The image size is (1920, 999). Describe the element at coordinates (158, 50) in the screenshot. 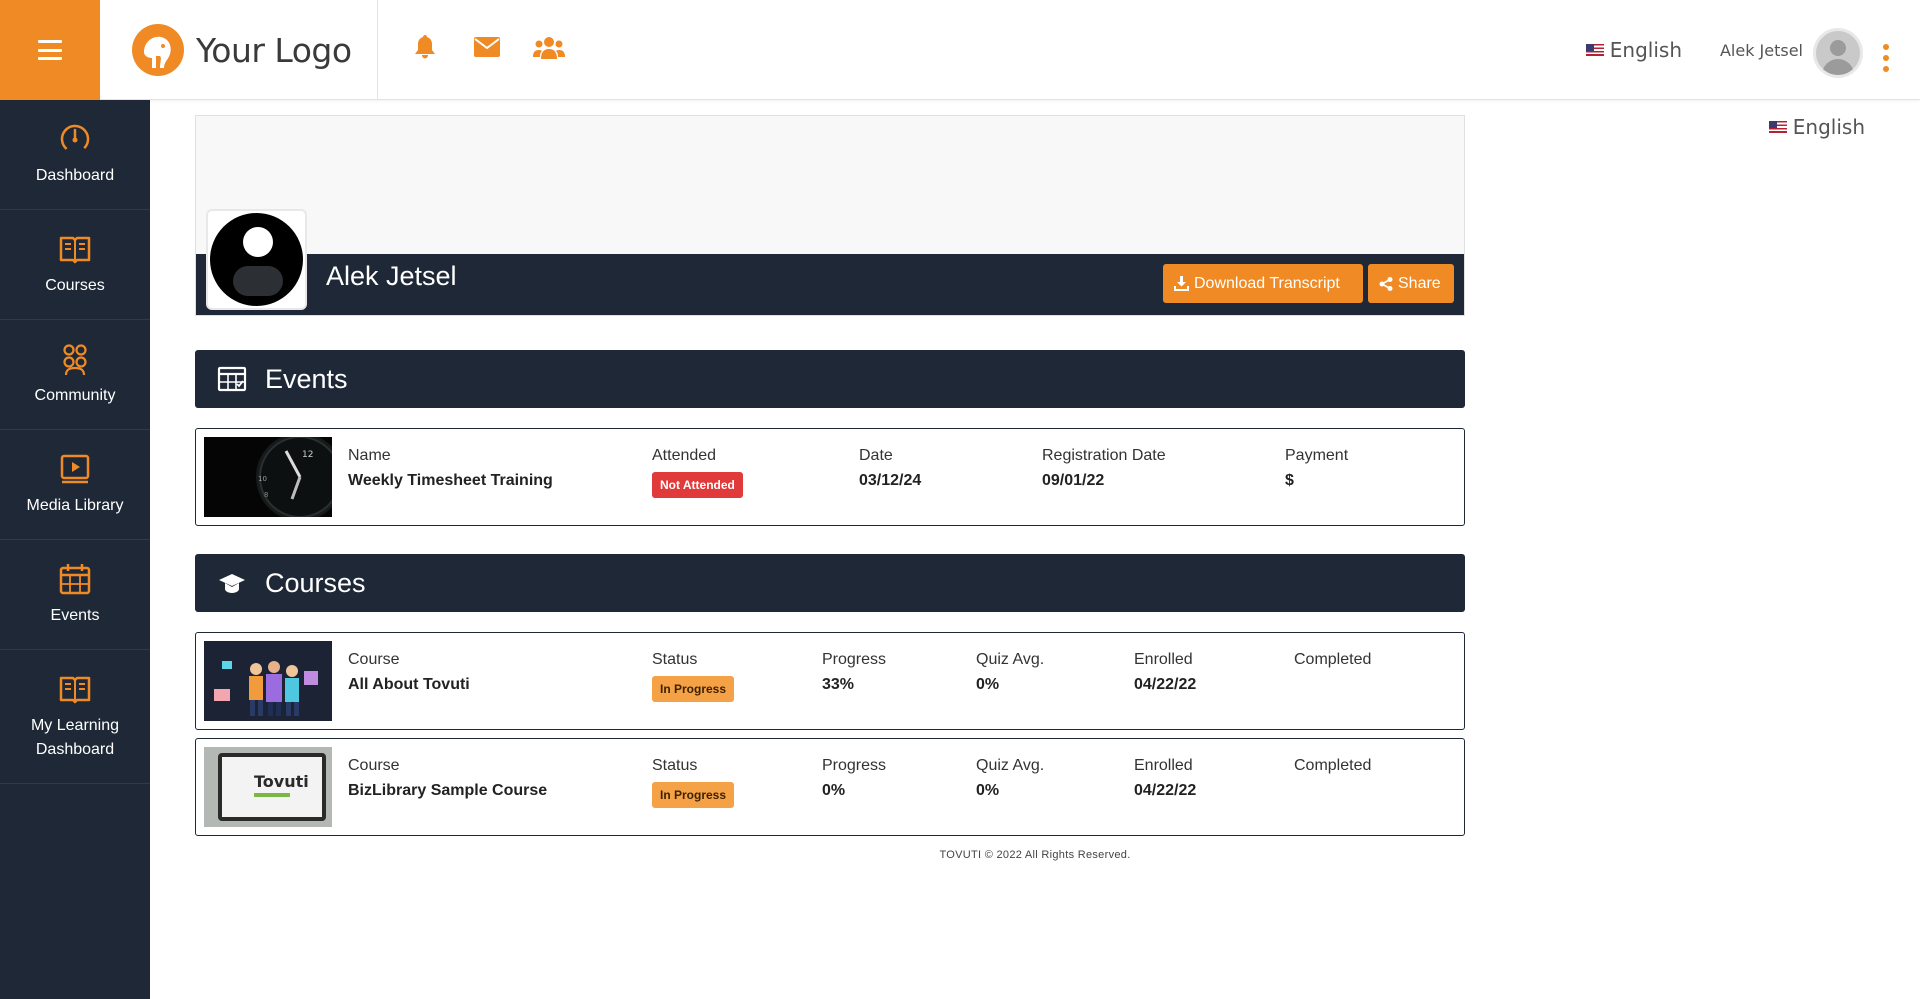

I see `elephant-logo-icon` at that location.